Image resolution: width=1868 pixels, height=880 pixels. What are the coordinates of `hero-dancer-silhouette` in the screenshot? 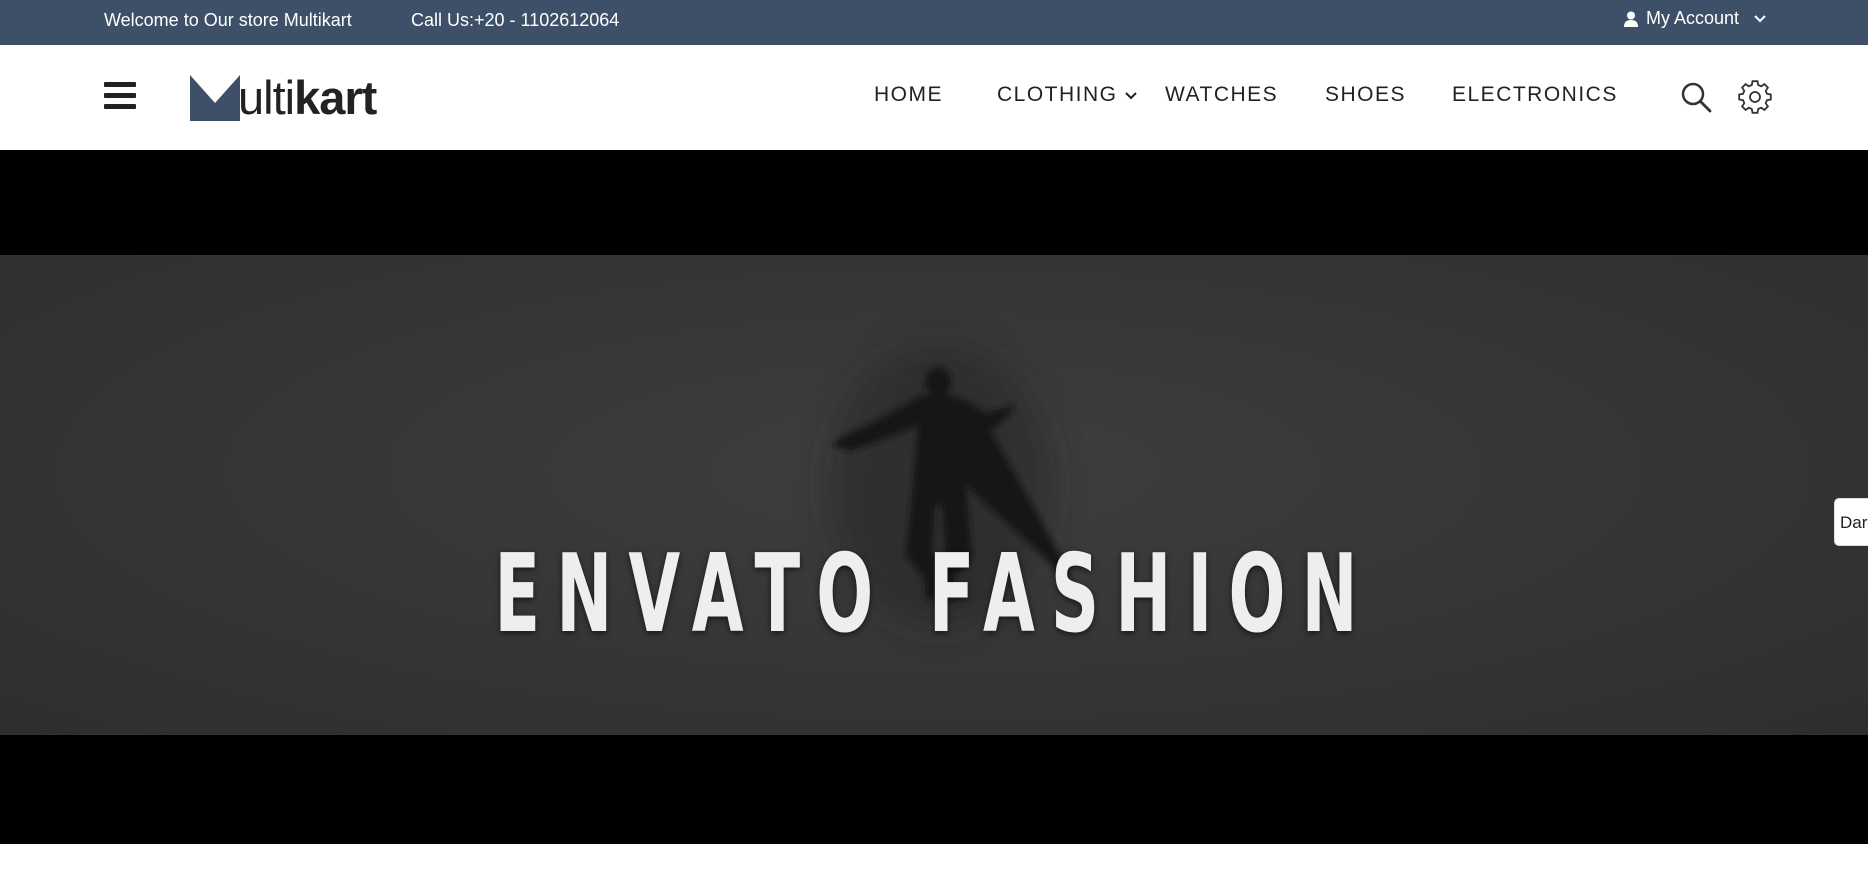 It's located at (951, 485).